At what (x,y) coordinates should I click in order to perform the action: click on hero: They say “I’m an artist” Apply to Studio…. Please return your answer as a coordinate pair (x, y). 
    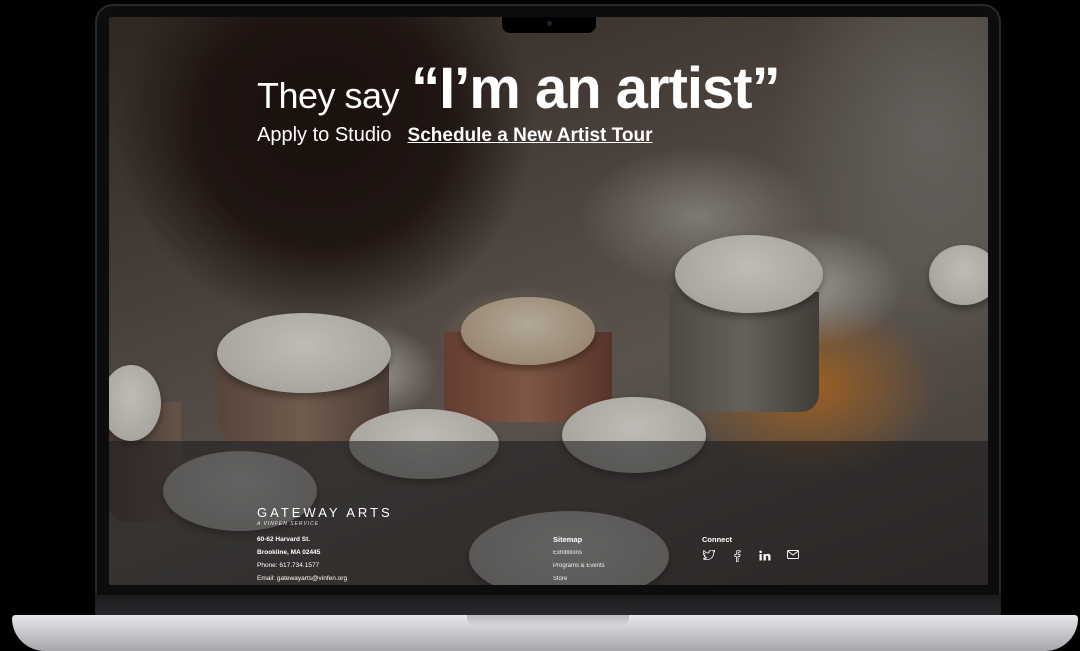
    Looking at the image, I should click on (519, 101).